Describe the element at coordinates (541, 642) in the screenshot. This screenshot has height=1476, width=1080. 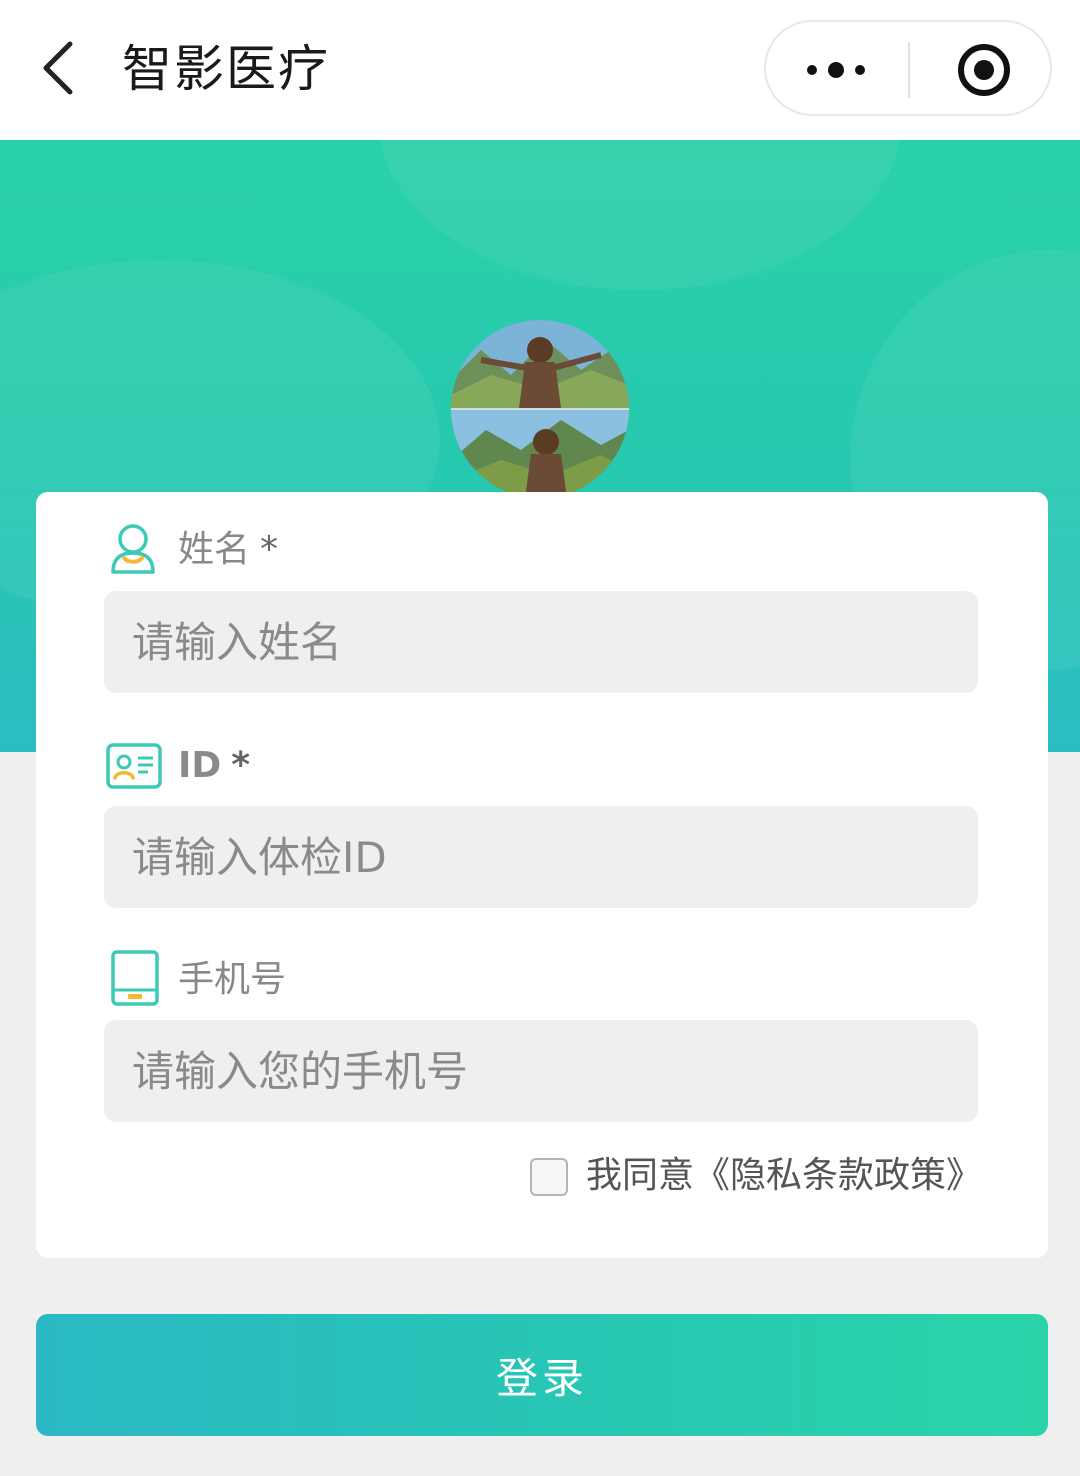
I see `name-input` at that location.